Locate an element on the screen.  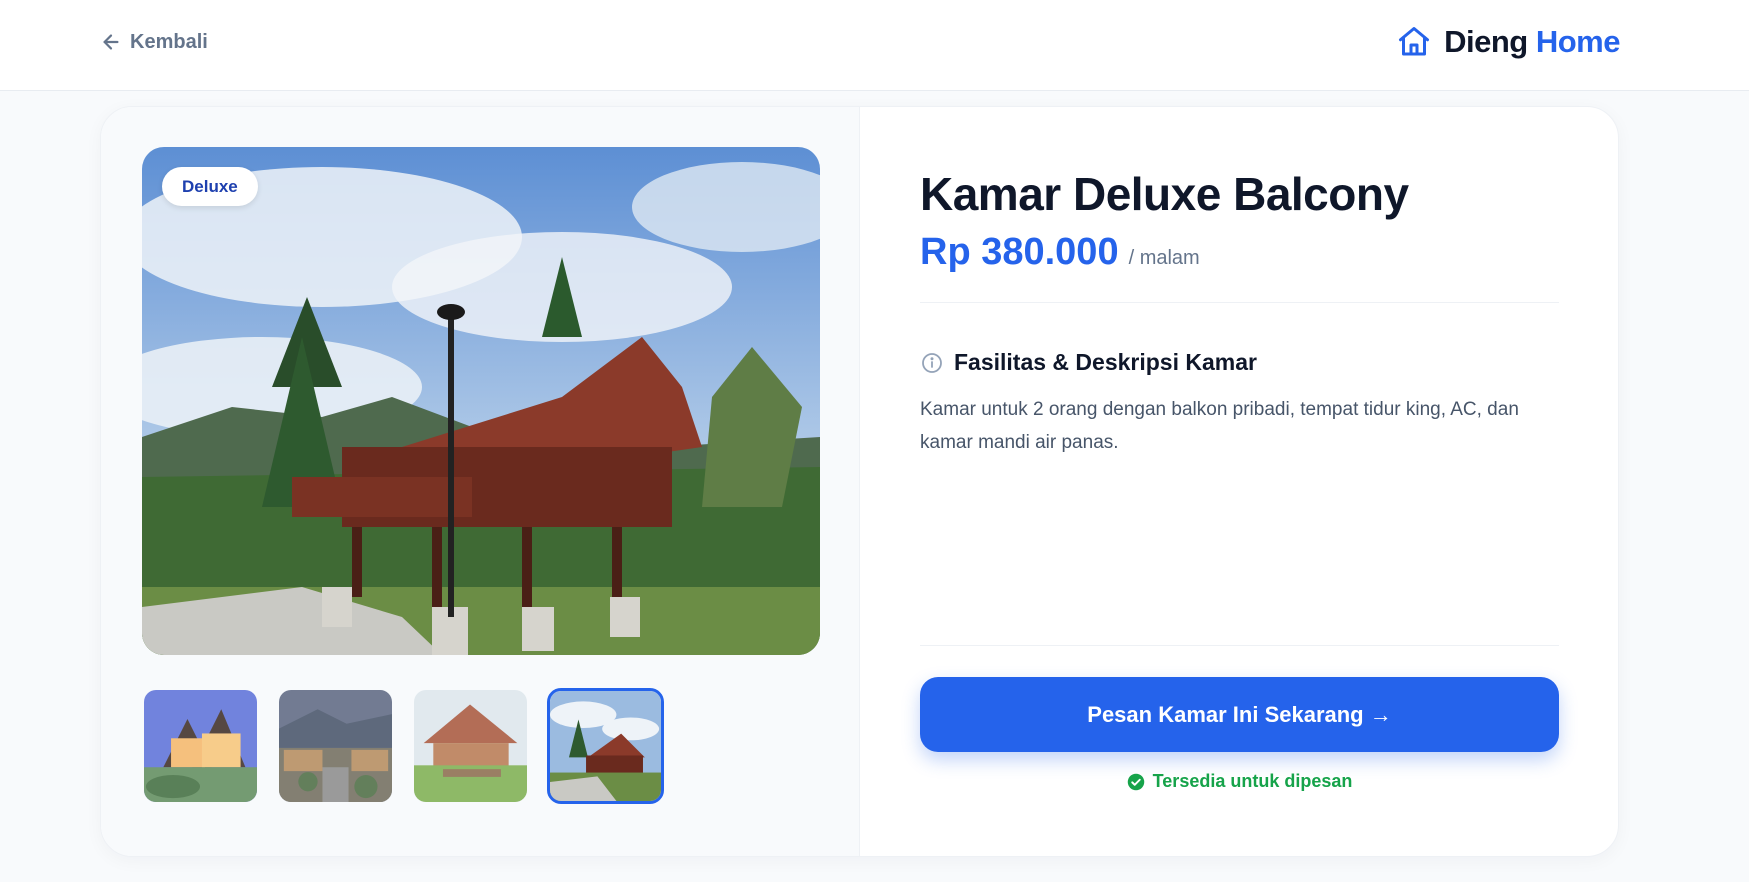
arrow-left-icon is located at coordinates (111, 42).